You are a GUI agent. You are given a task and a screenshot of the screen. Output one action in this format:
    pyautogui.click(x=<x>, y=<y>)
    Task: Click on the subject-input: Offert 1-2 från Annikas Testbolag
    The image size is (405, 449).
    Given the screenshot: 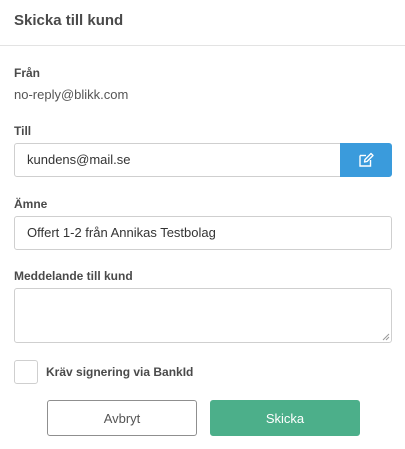 What is the action you would take?
    pyautogui.click(x=203, y=233)
    